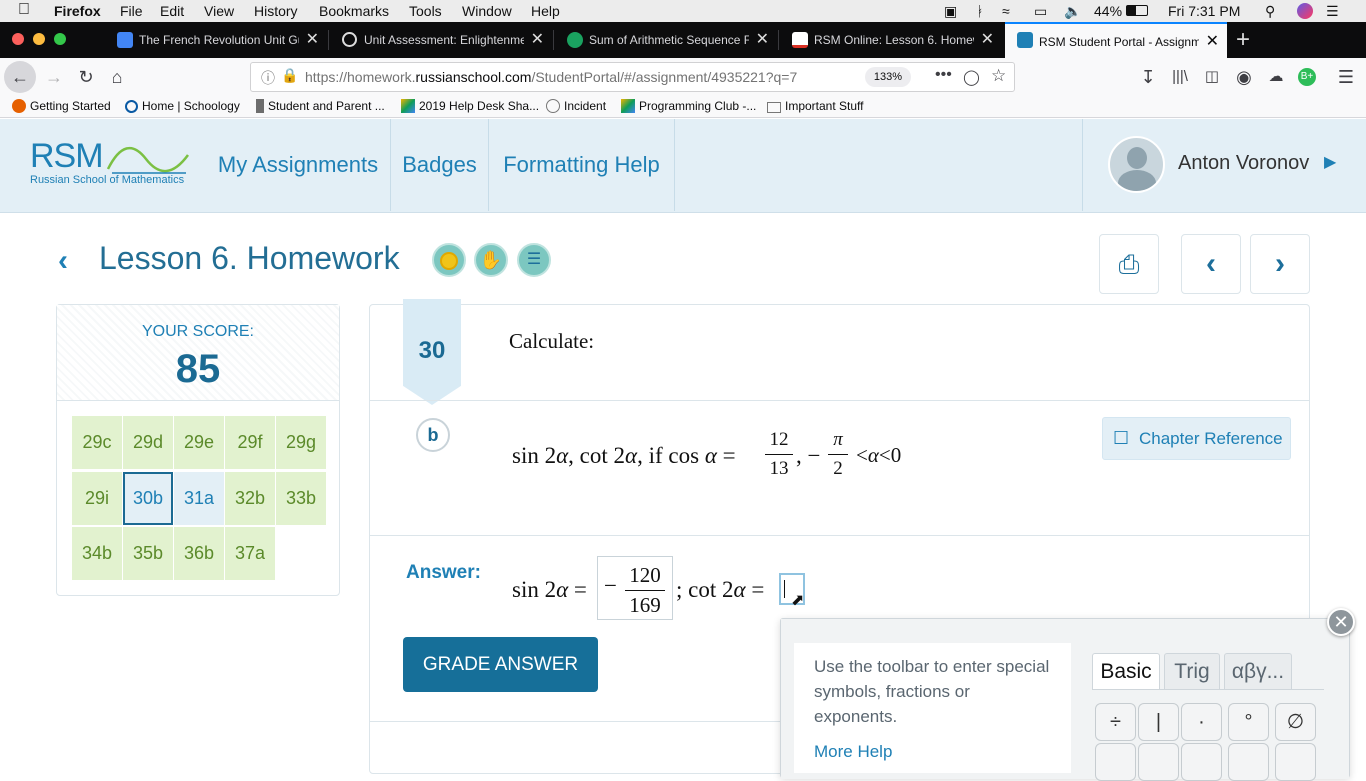  I want to click on rsm-logo: RSM Russian School of Mathematics, so click(110, 161).